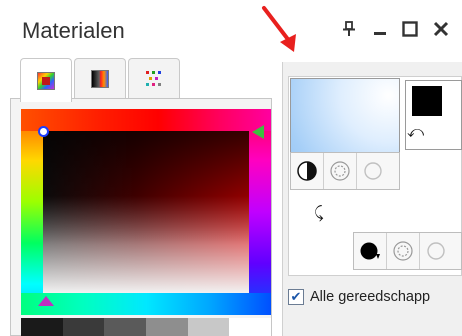  I want to click on rainbow-picker-icon, so click(46, 80).